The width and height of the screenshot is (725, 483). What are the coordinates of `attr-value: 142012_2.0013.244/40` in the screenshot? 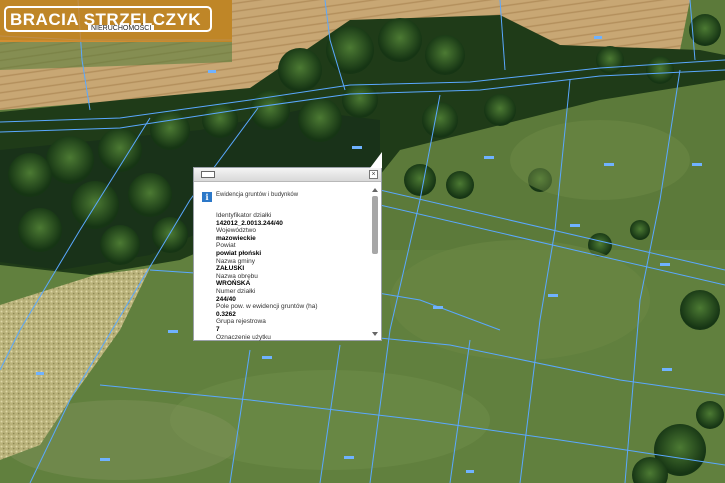 It's located at (249, 223).